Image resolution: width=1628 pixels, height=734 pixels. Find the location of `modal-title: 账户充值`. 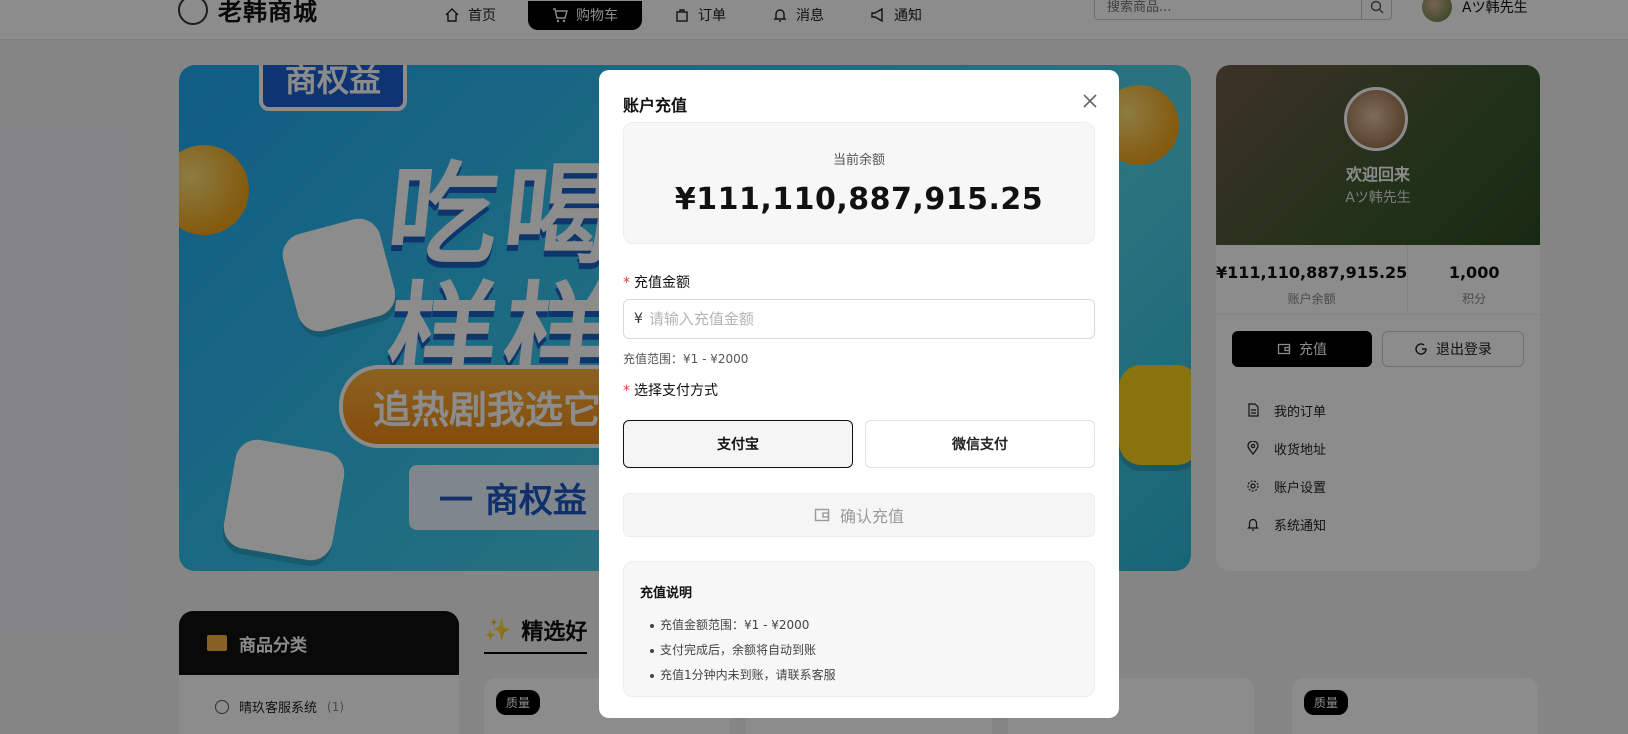

modal-title: 账户充值 is located at coordinates (655, 105).